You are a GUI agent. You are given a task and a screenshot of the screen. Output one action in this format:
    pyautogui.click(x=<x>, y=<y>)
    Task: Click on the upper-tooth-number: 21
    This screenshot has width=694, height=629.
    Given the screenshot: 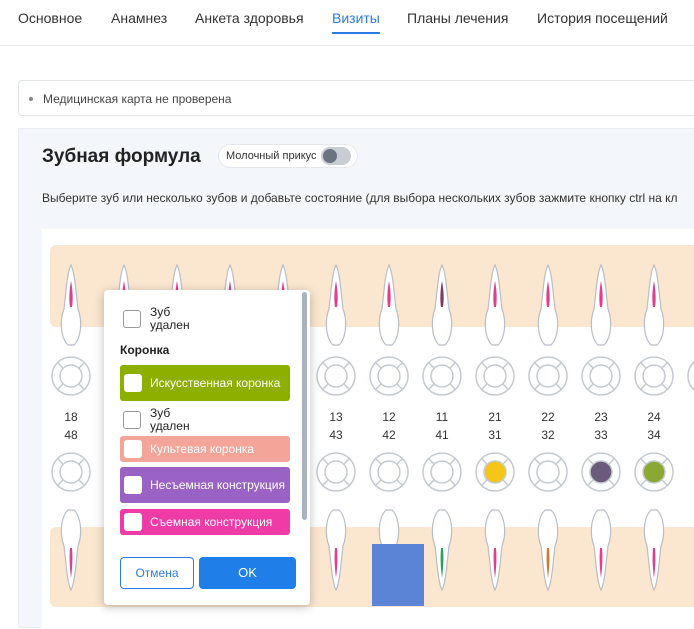 What is the action you would take?
    pyautogui.click(x=495, y=417)
    